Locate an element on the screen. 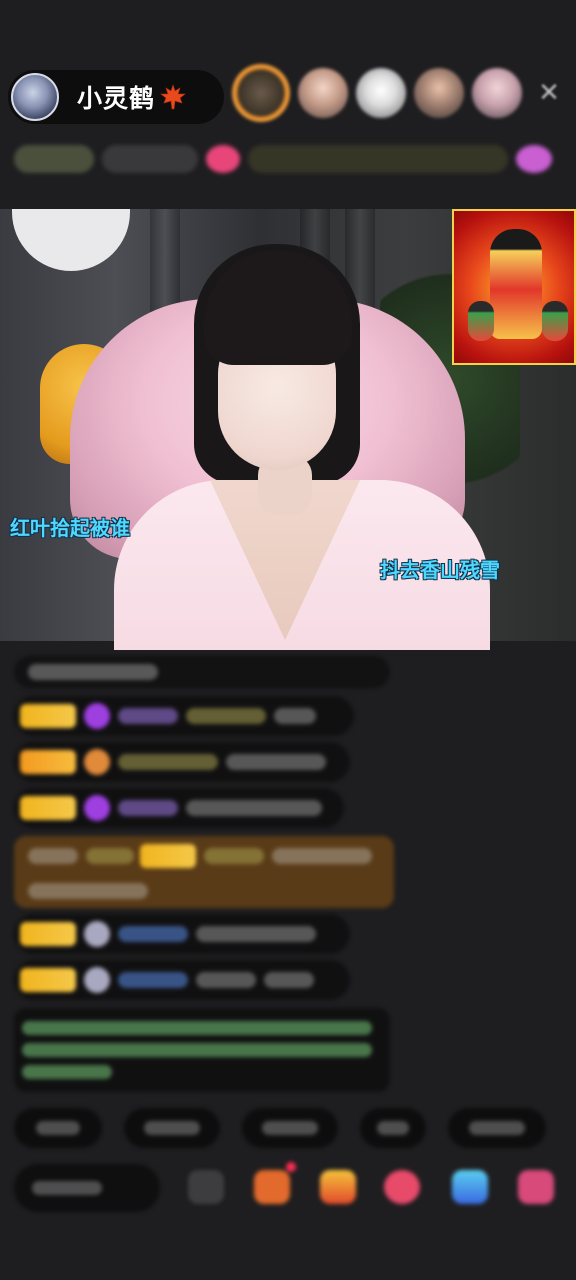  interact-icon is located at coordinates (402, 1187).